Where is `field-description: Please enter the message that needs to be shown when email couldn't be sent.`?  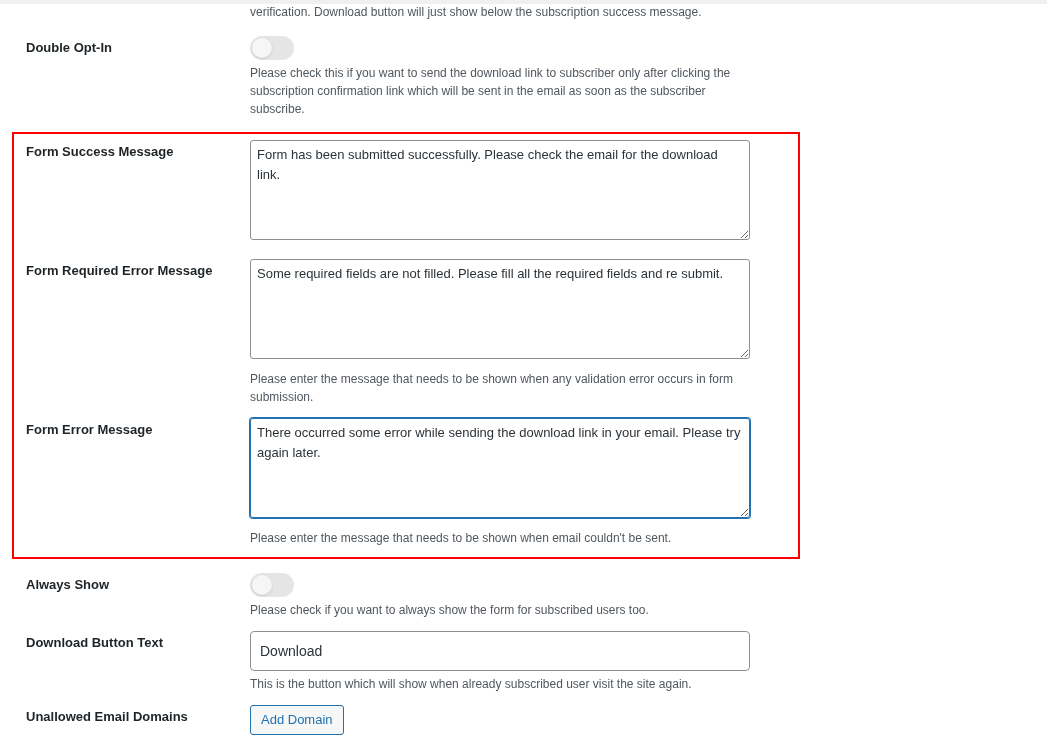 field-description: Please enter the message that needs to be shown when email couldn't be sent. is located at coordinates (461, 538).